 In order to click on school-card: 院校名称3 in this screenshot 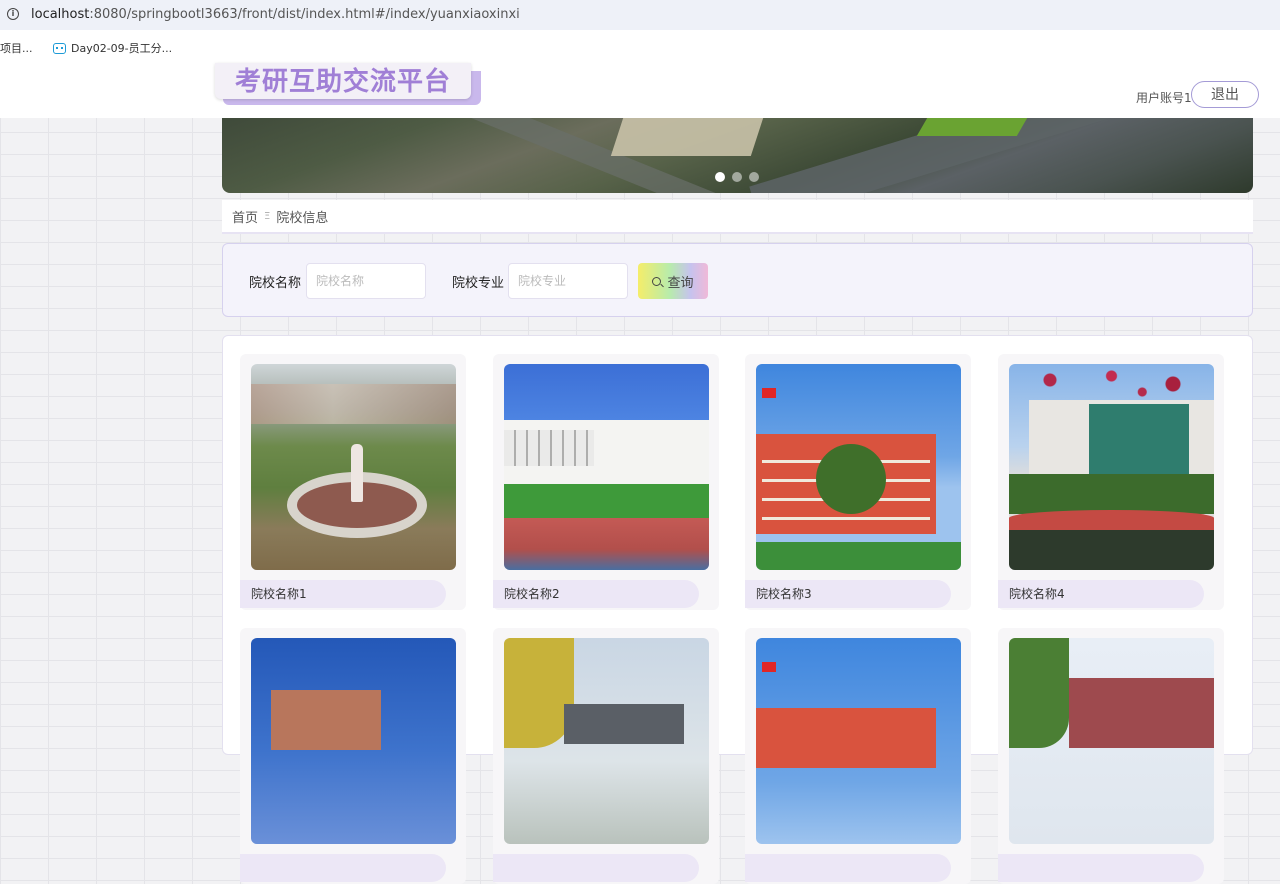, I will do `click(858, 482)`.